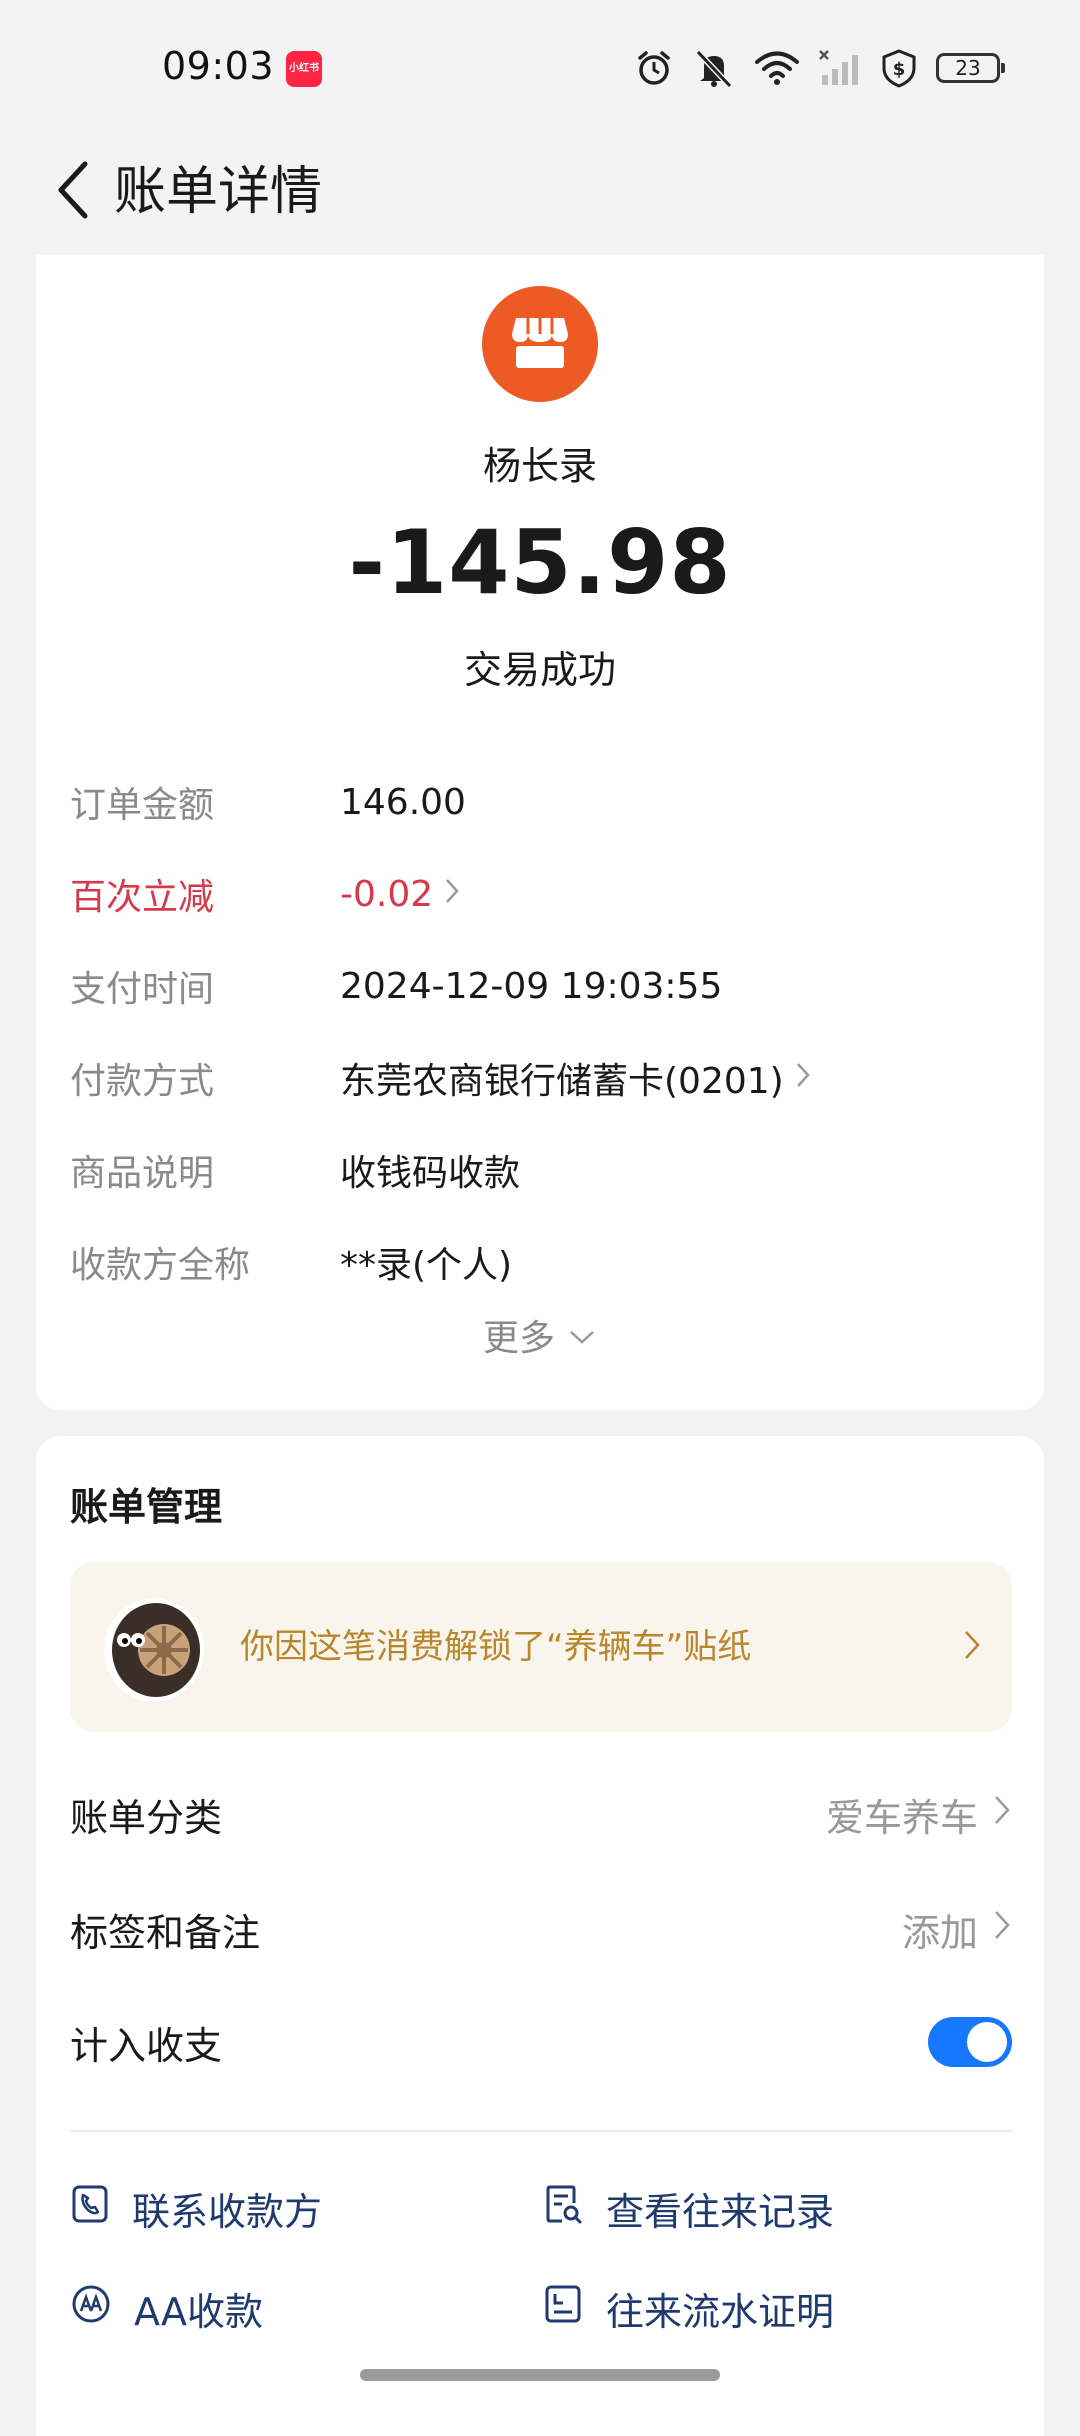 The image size is (1080, 2436). Describe the element at coordinates (400, 894) in the screenshot. I see `detail-value: -0.02` at that location.